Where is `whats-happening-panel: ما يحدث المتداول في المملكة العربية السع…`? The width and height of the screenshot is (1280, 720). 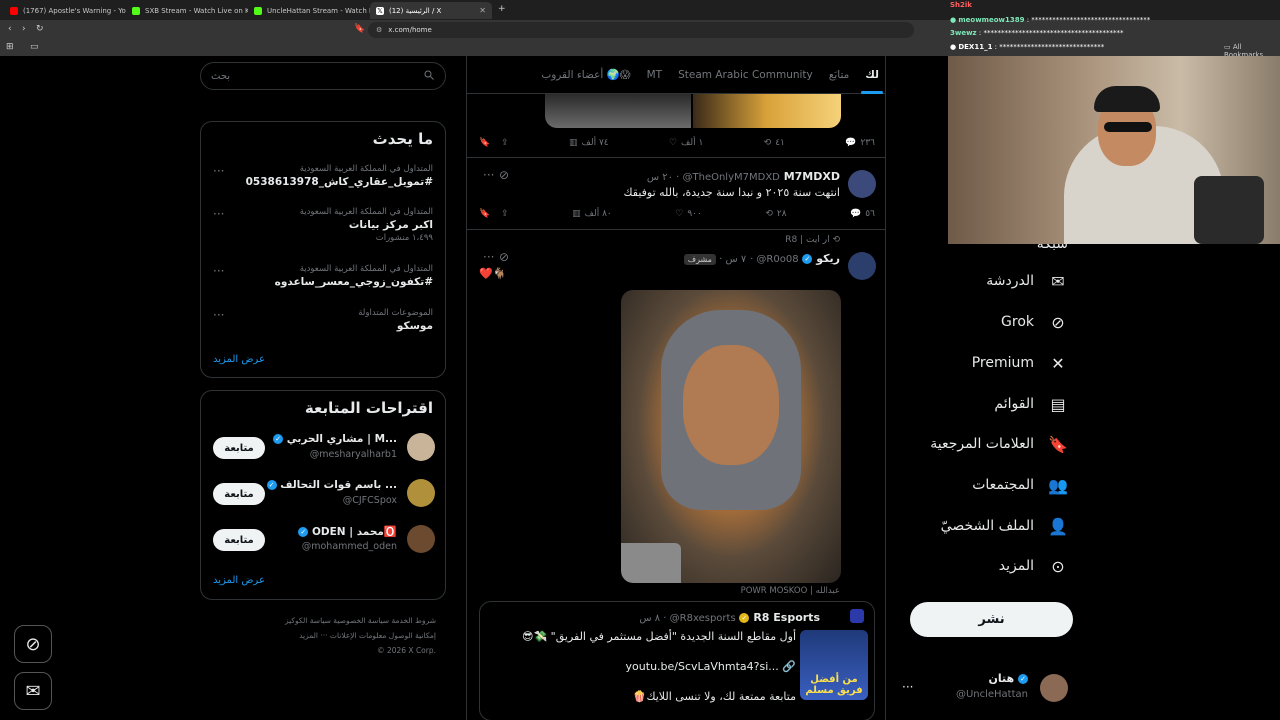
whats-happening-panel: ما يحدث المتداول في المملكة العربية السع… is located at coordinates (323, 249).